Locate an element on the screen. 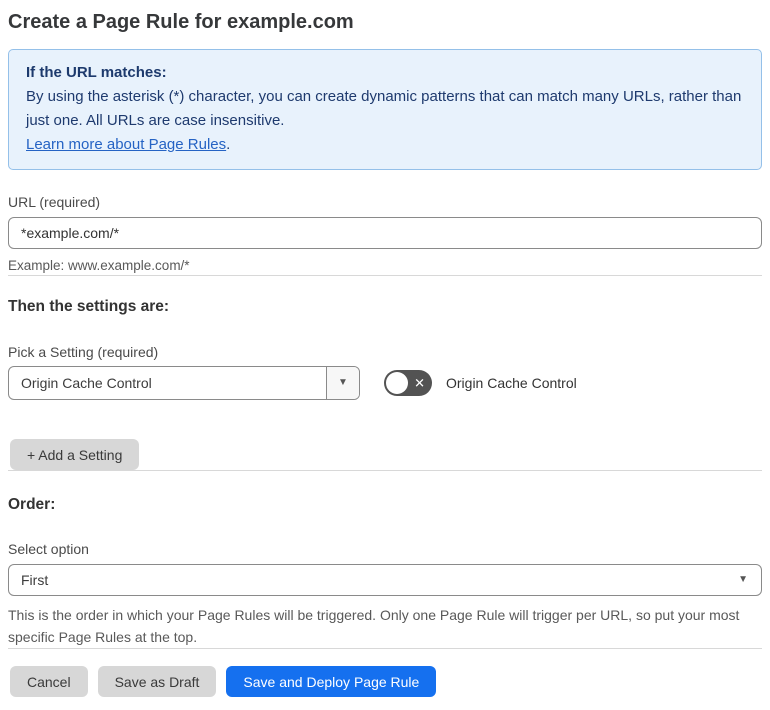  toggle-knob is located at coordinates (397, 383).